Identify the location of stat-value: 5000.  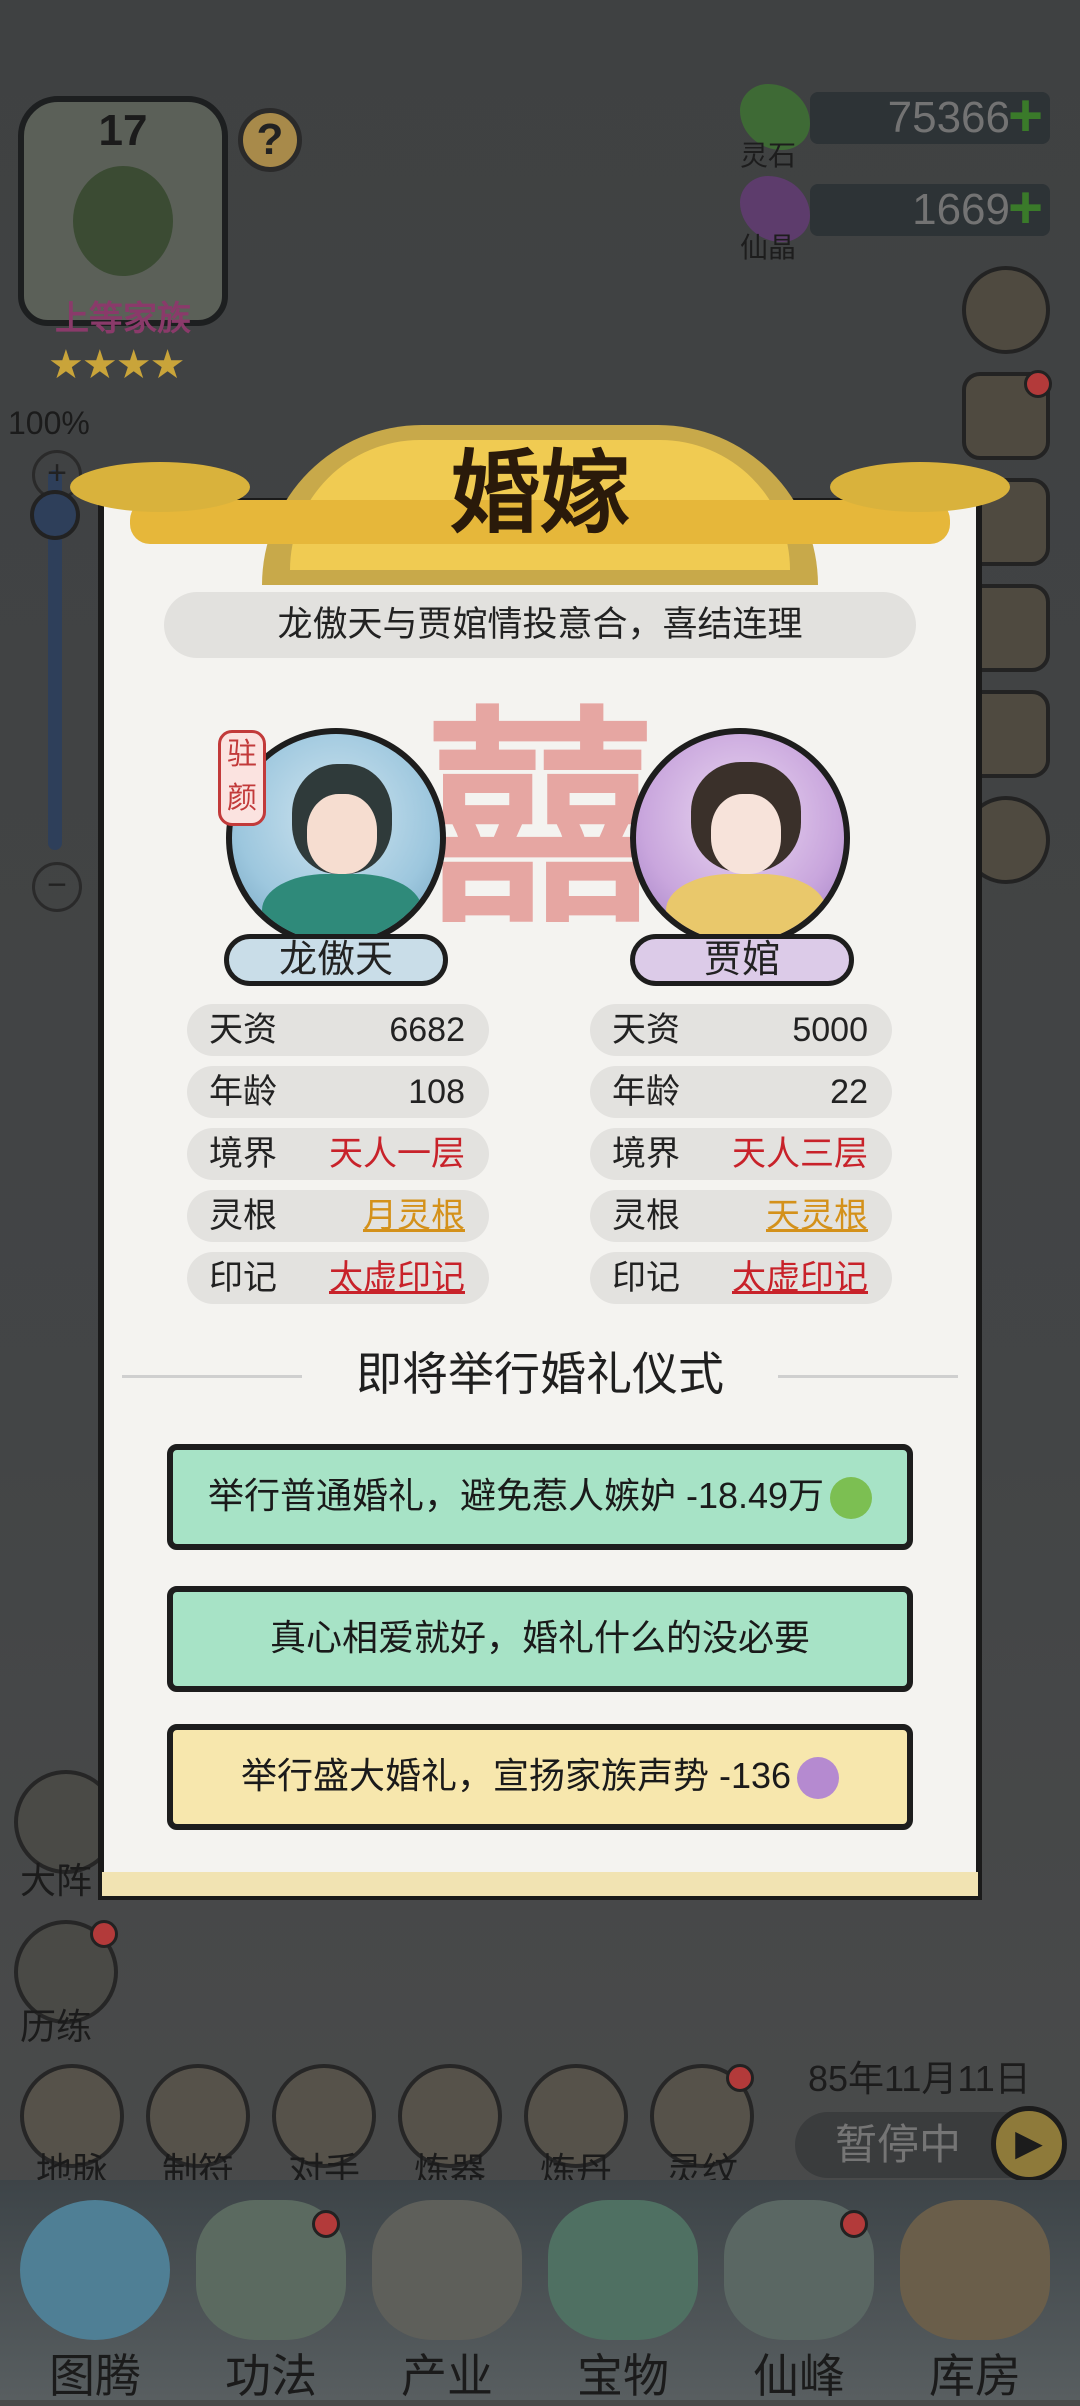
(830, 1030).